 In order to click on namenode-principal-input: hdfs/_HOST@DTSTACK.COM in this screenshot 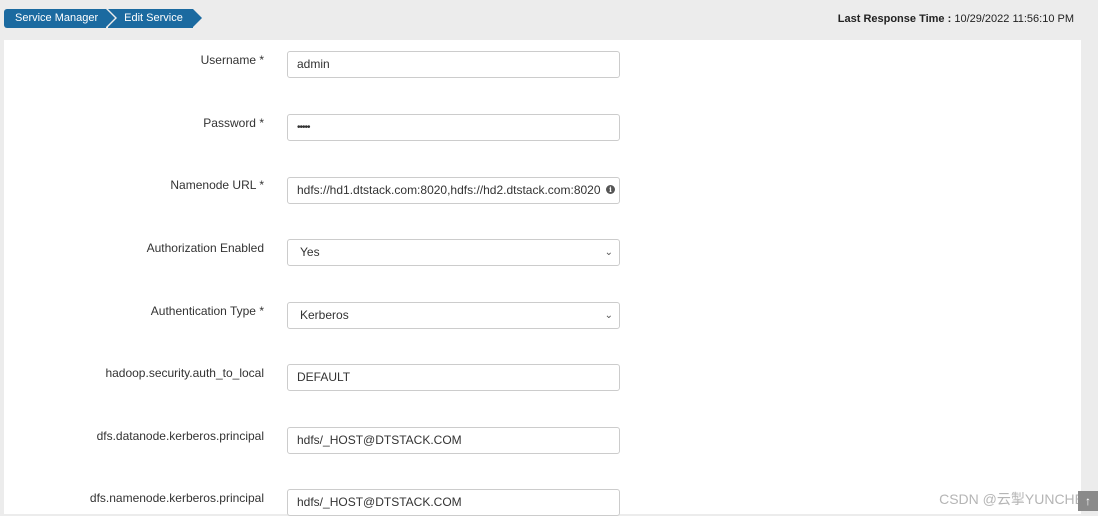, I will do `click(453, 502)`.